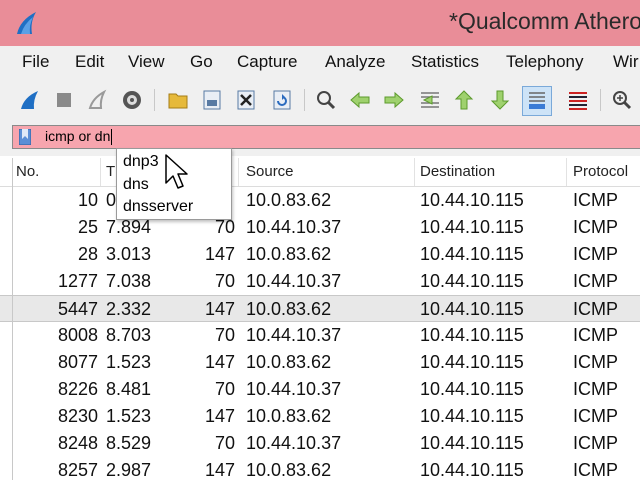 The height and width of the screenshot is (484, 640). What do you see at coordinates (158, 207) in the screenshot?
I see `autocomplete-item-dnsserver: dnsserver` at bounding box center [158, 207].